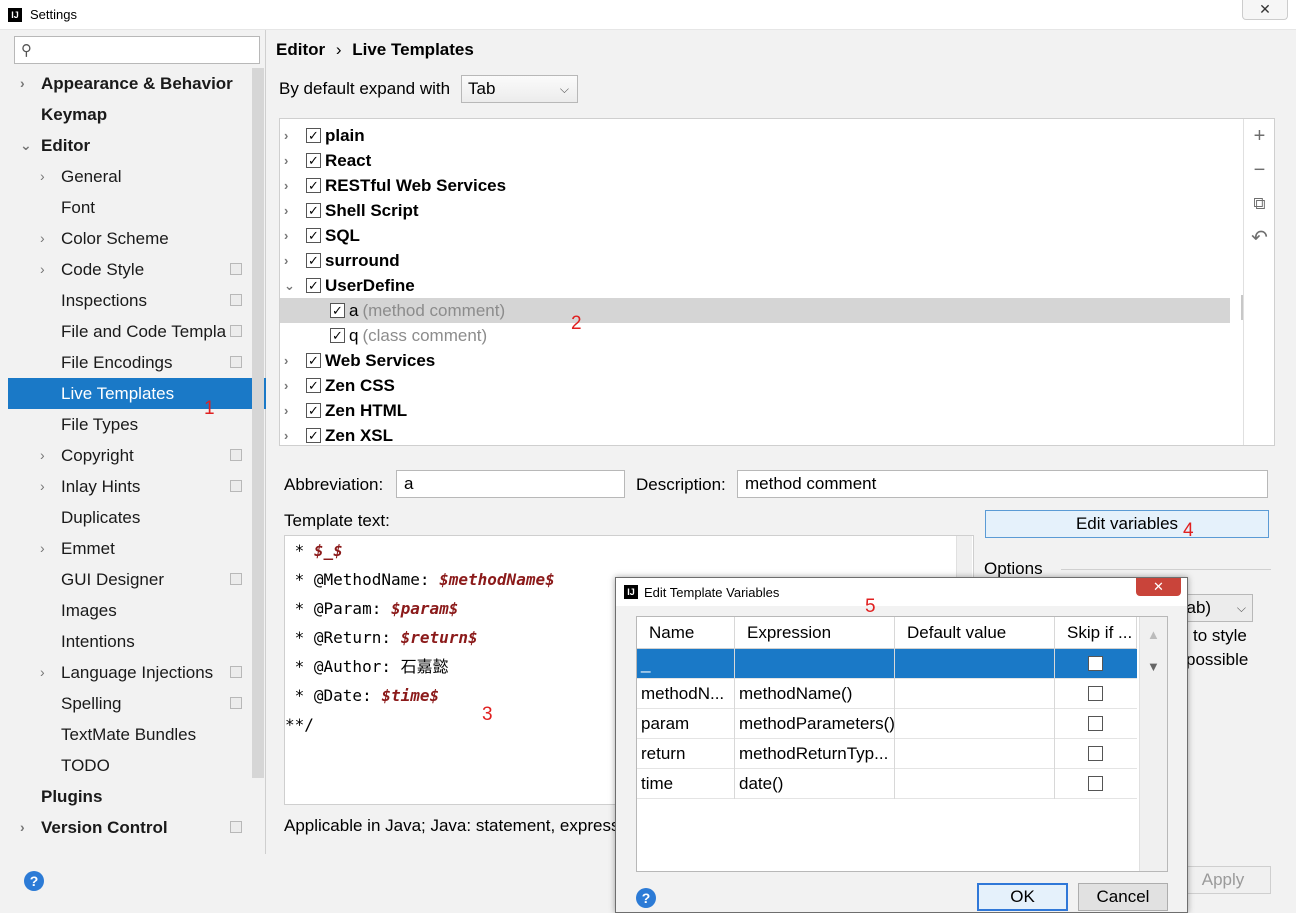  Describe the element at coordinates (755, 385) in the screenshot. I see `template-group-row: › ✓ Zen CSS` at that location.